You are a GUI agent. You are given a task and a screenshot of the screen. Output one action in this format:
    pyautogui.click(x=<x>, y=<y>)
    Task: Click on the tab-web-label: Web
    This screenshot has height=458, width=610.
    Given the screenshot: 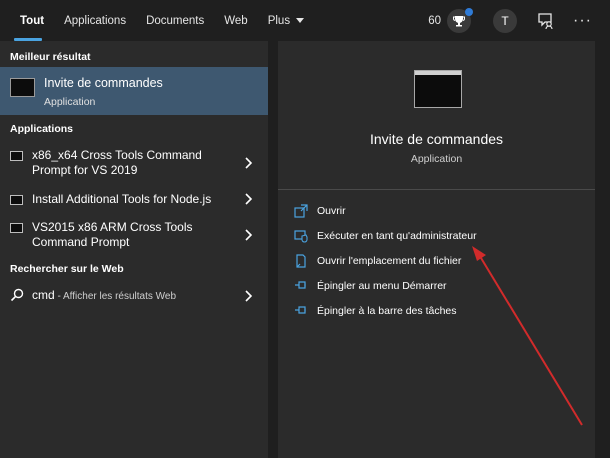 What is the action you would take?
    pyautogui.click(x=236, y=20)
    